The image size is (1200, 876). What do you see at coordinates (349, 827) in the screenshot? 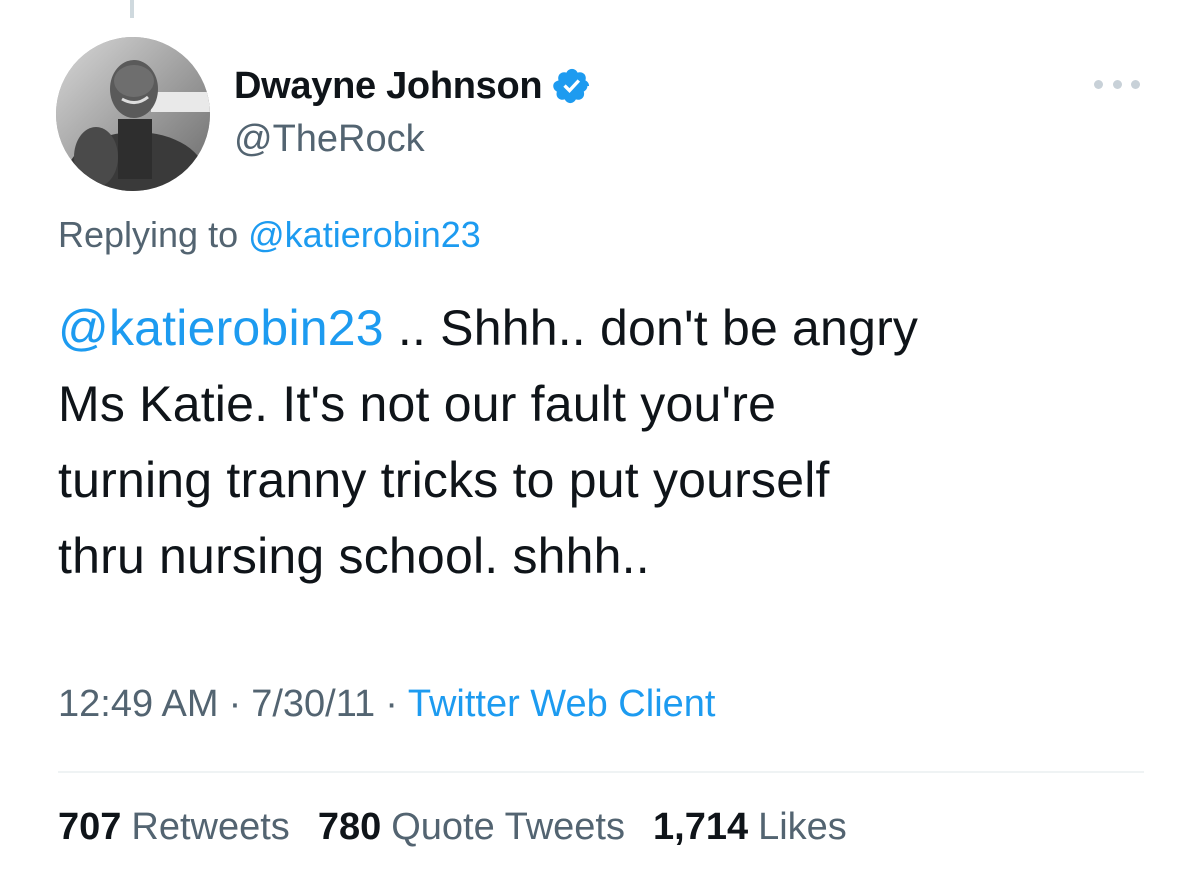
I see `quote-tweets-count: 780` at bounding box center [349, 827].